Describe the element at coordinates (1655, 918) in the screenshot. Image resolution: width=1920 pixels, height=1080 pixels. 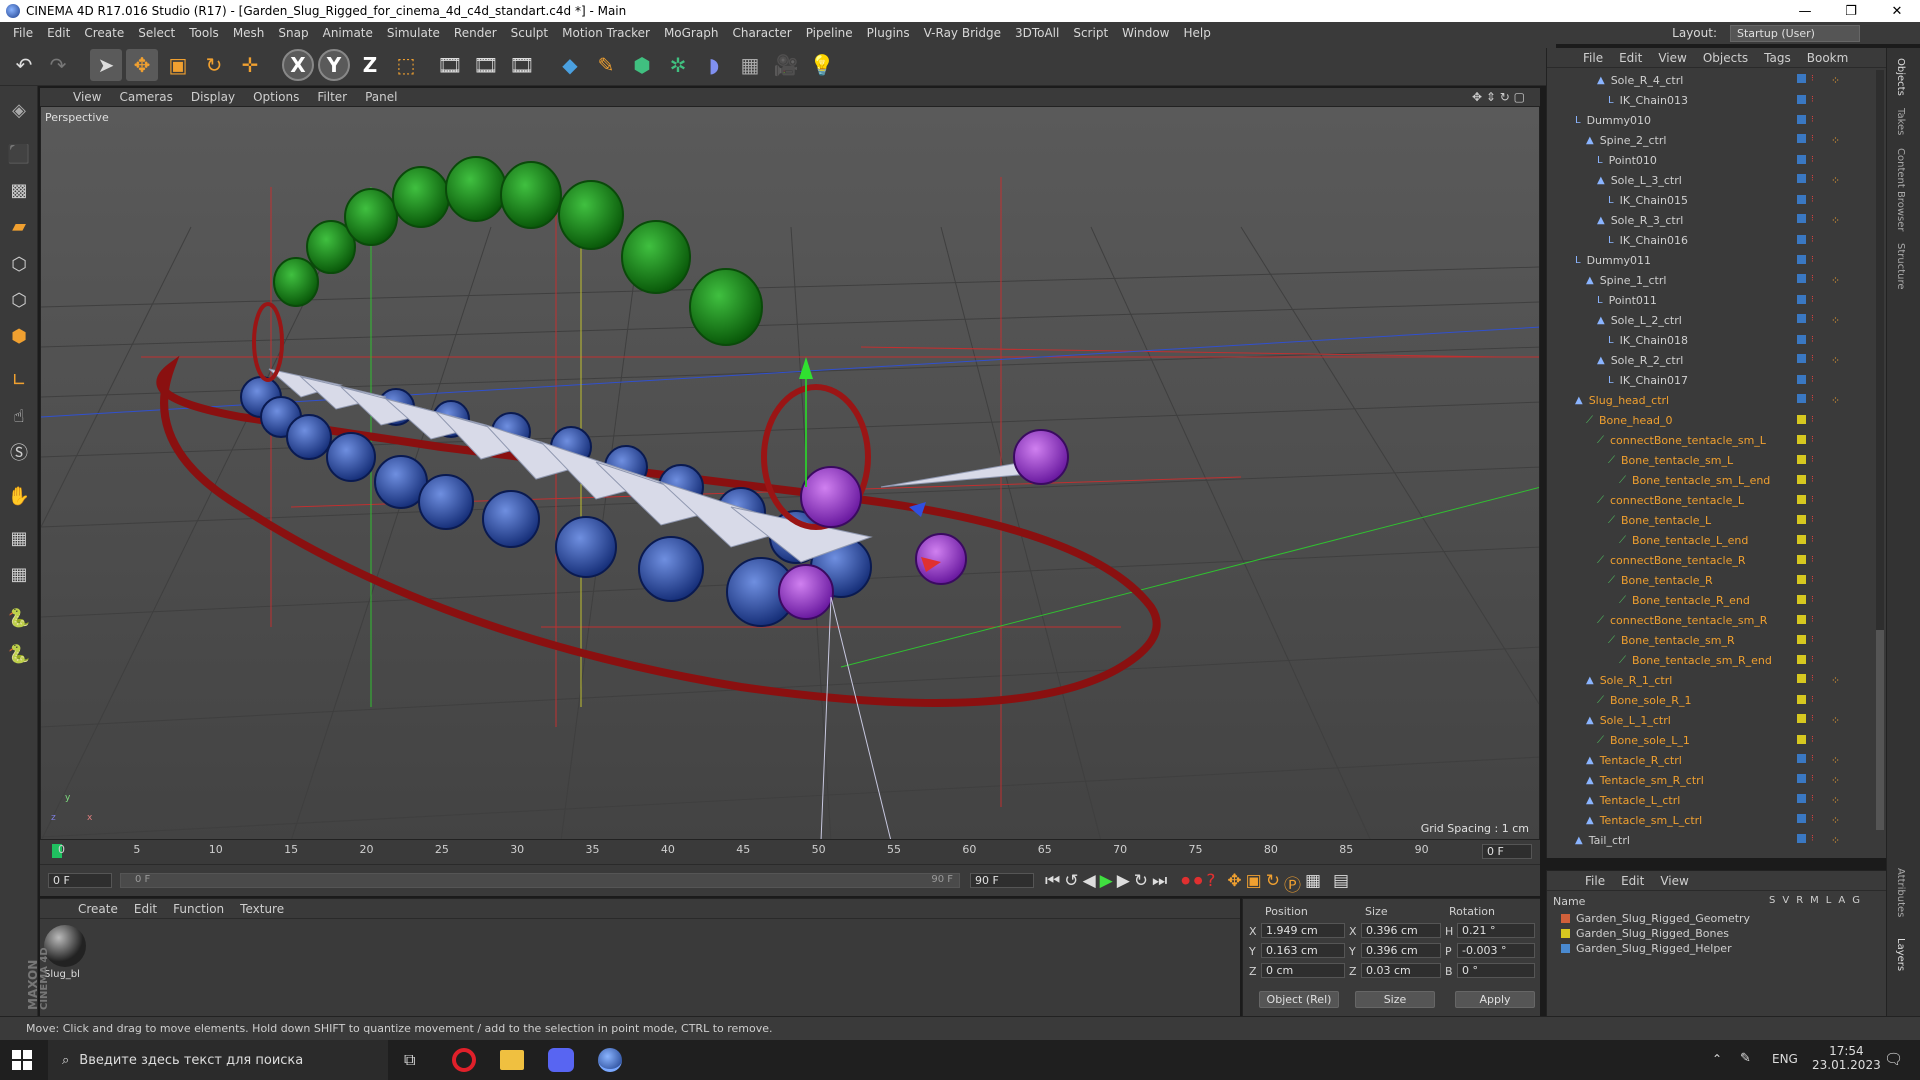
I see `layer-row: Garden_Slug_Rigged_Geometry` at that location.